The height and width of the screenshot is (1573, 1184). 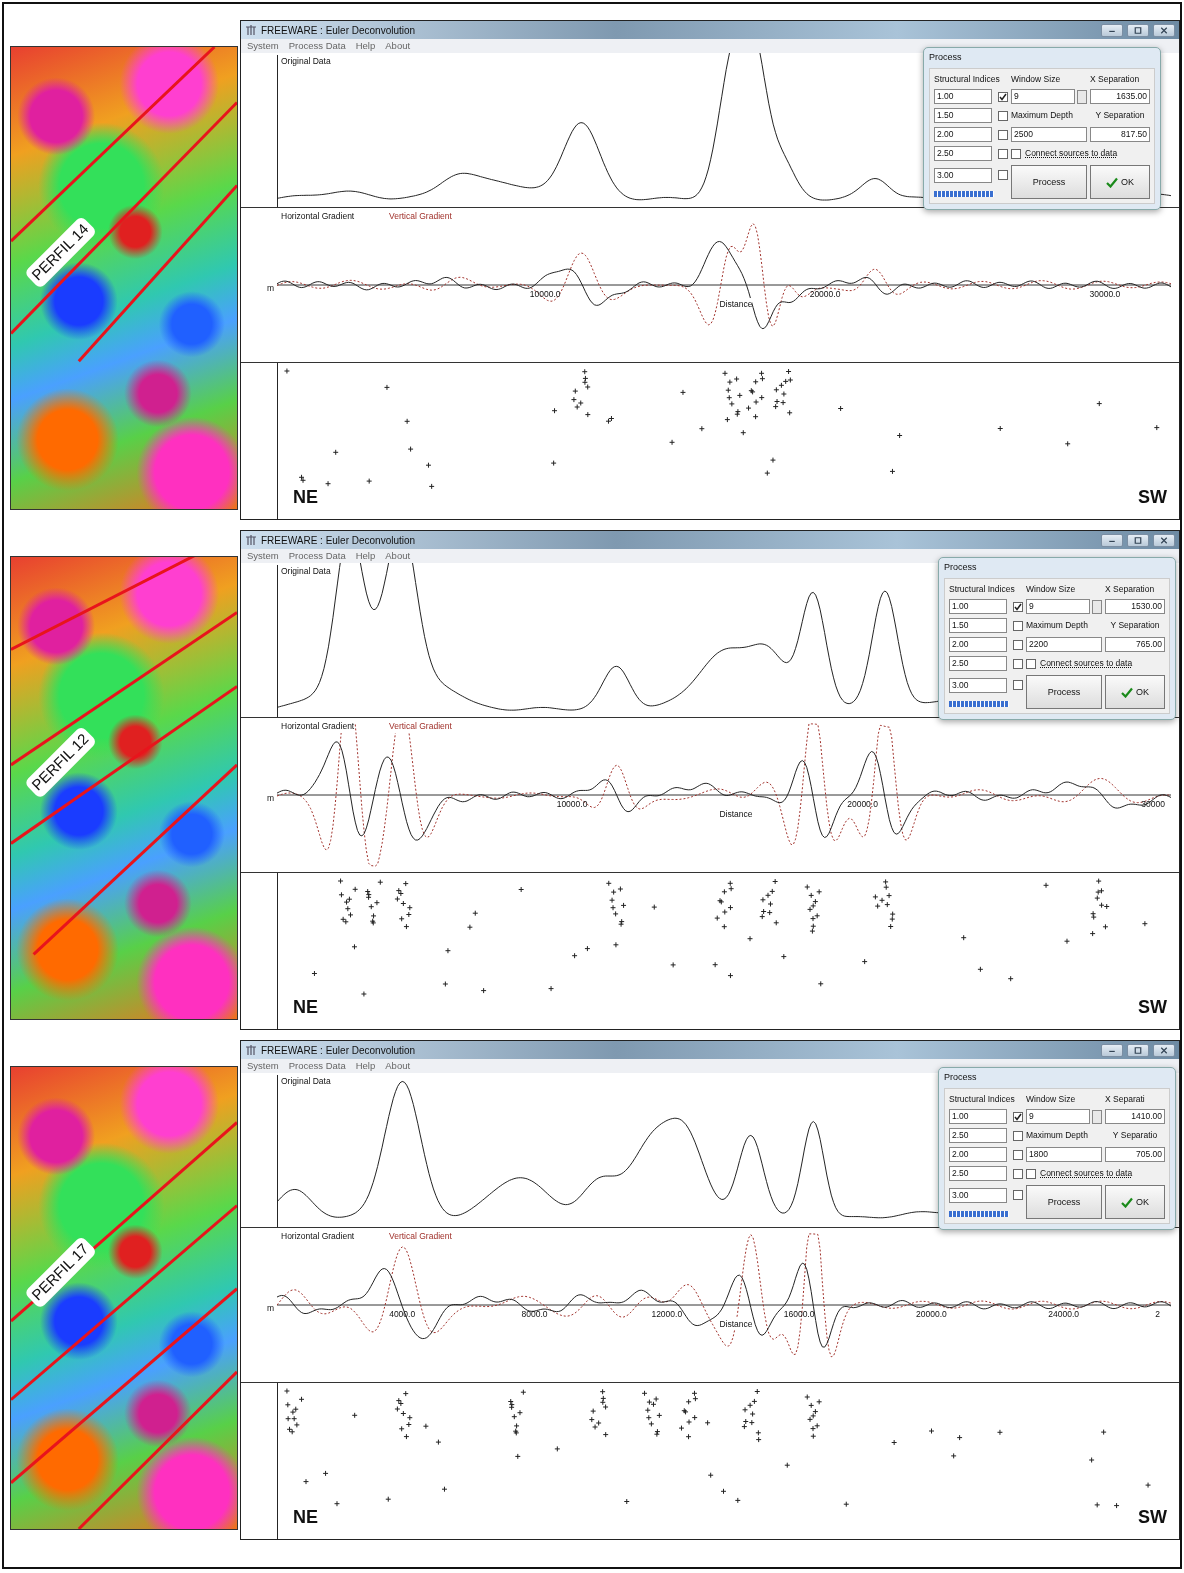 What do you see at coordinates (1135, 1136) in the screenshot?
I see `column-heading: Y Separatio` at bounding box center [1135, 1136].